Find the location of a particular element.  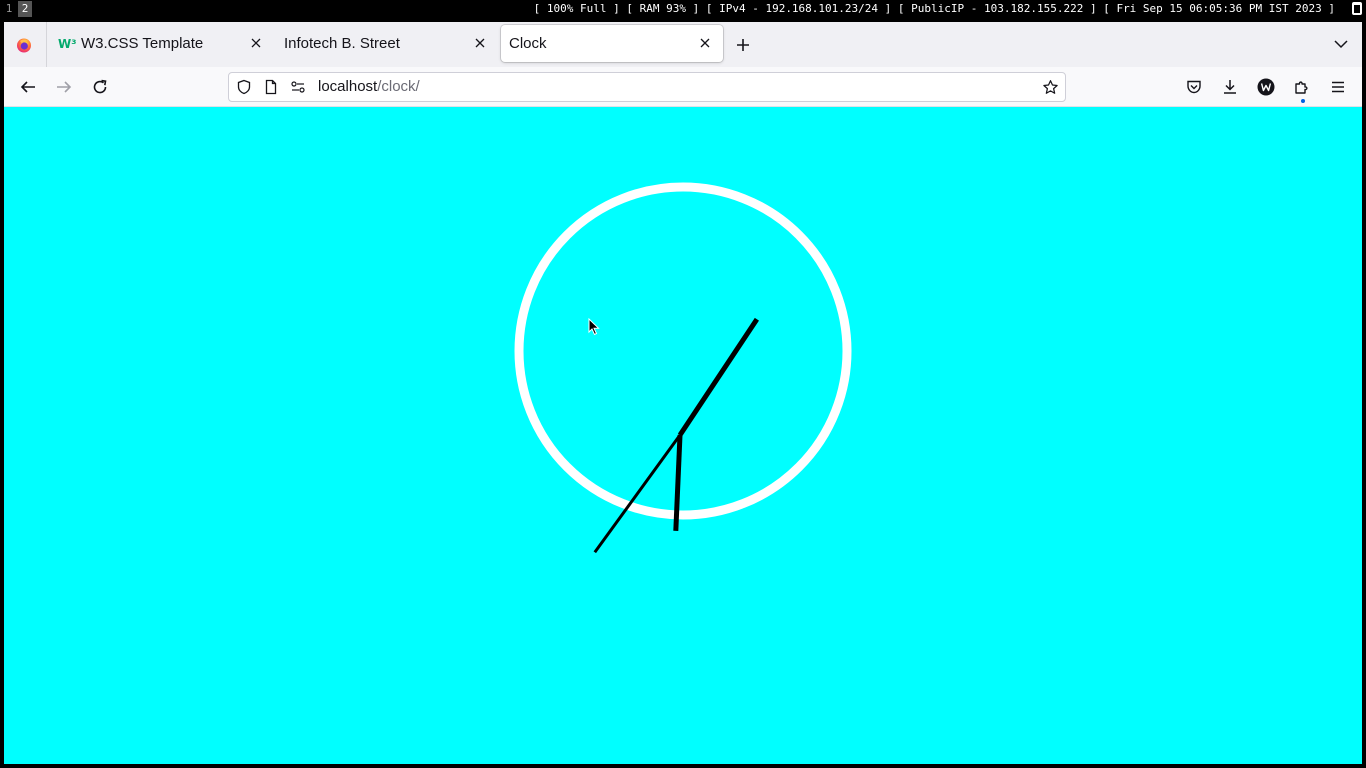

list-all-tabs-chevron-icon is located at coordinates (1341, 44).